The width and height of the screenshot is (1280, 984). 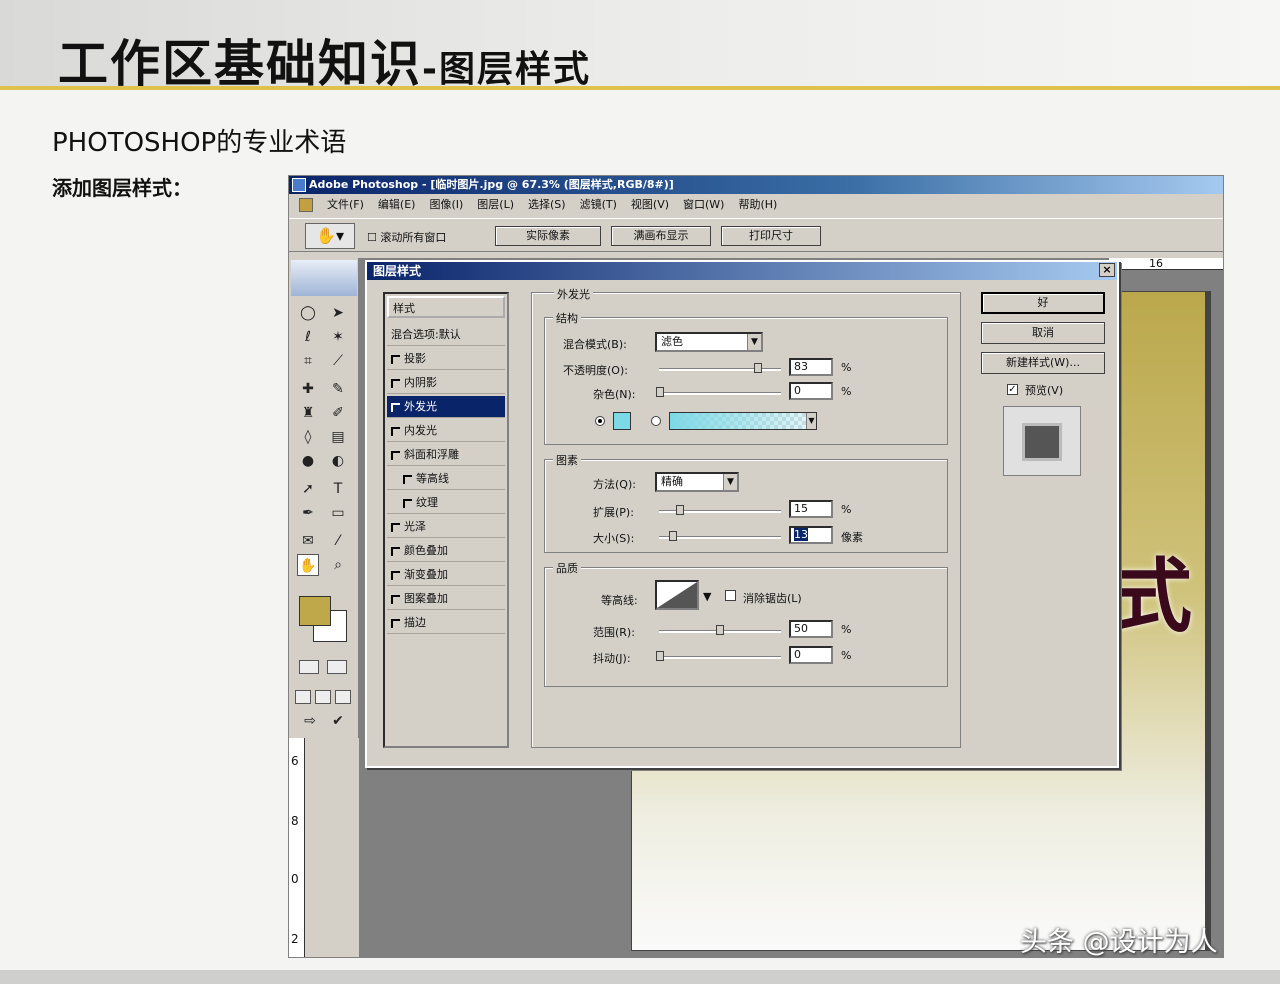 I want to click on ok-button: 好, so click(x=1043, y=303).